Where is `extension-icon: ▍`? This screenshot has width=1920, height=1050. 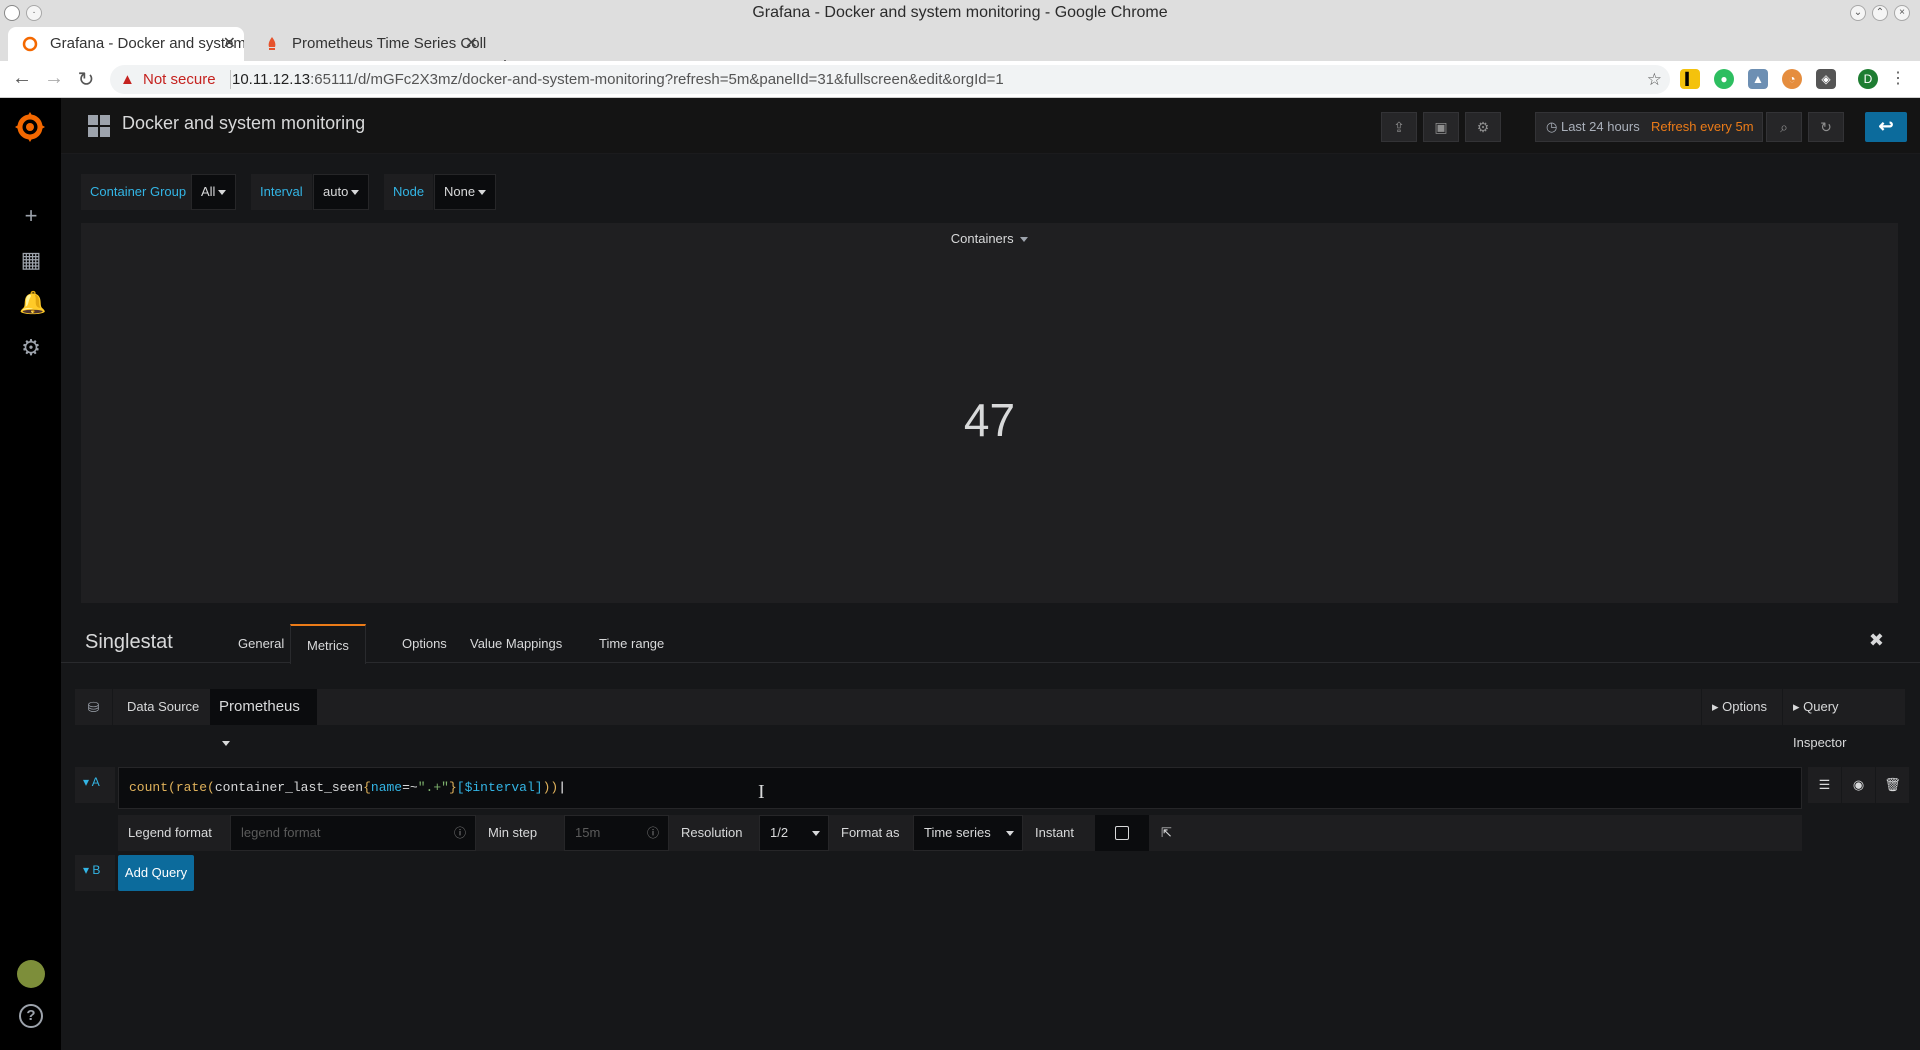
extension-icon: ▍ is located at coordinates (1690, 79).